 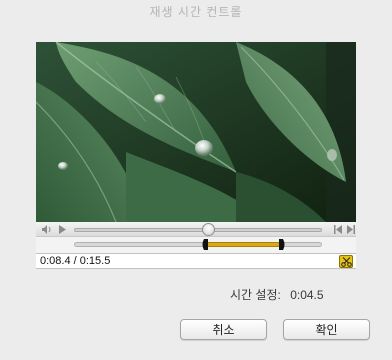 I want to click on duration-label: 시간 설정:, so click(x=255, y=295).